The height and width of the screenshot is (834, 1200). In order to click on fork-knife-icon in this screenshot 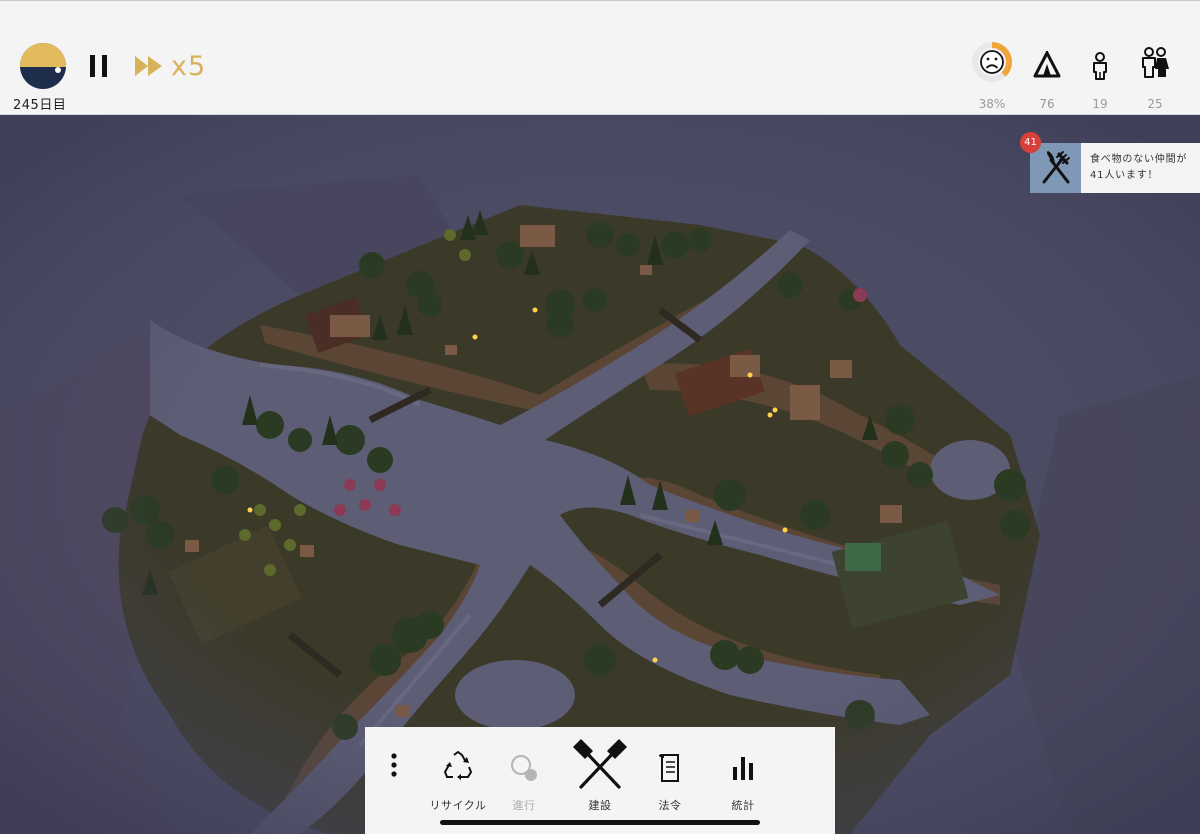, I will do `click(1056, 167)`.